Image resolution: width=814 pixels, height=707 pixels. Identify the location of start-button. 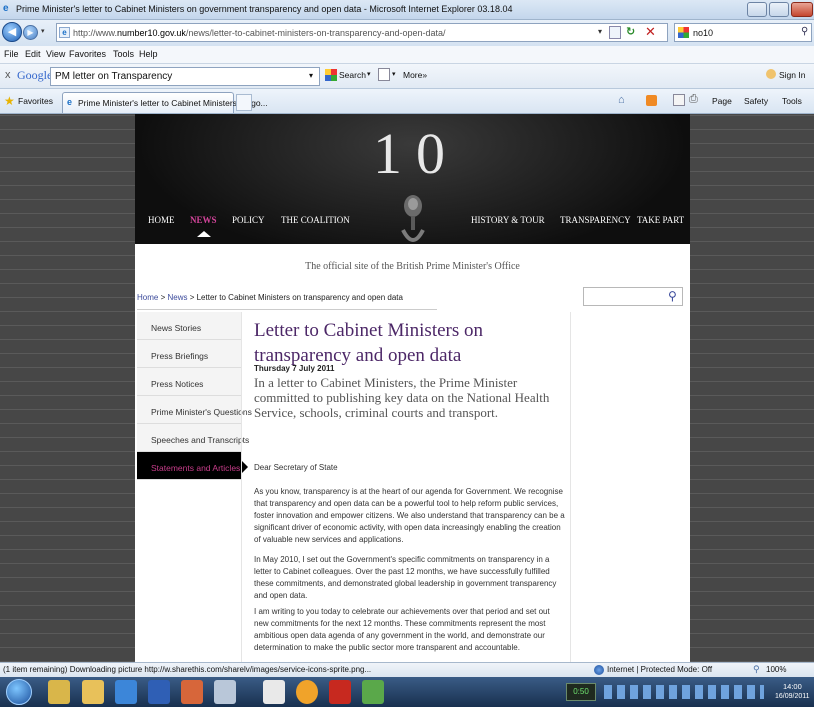
(19, 692).